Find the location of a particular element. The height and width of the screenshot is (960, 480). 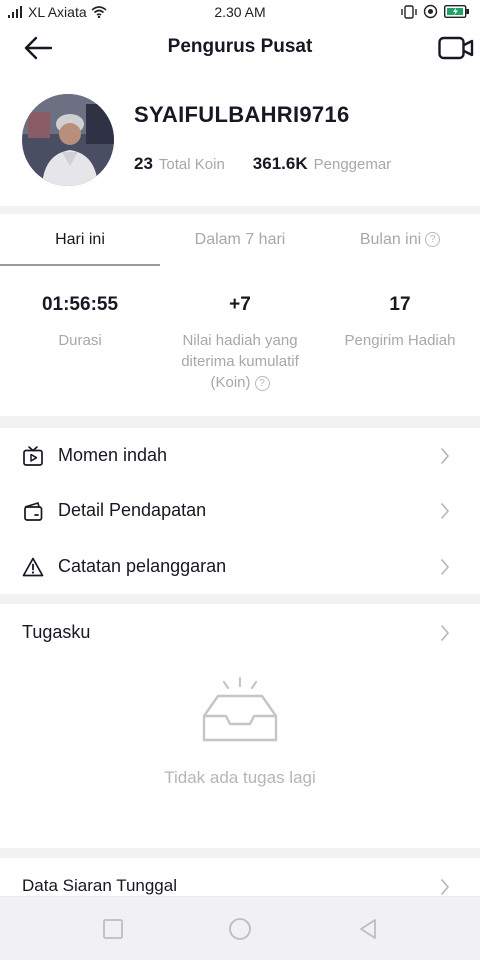

profile-stats: 23 Total Koin 361.6K Penggemar is located at coordinates (276, 164).